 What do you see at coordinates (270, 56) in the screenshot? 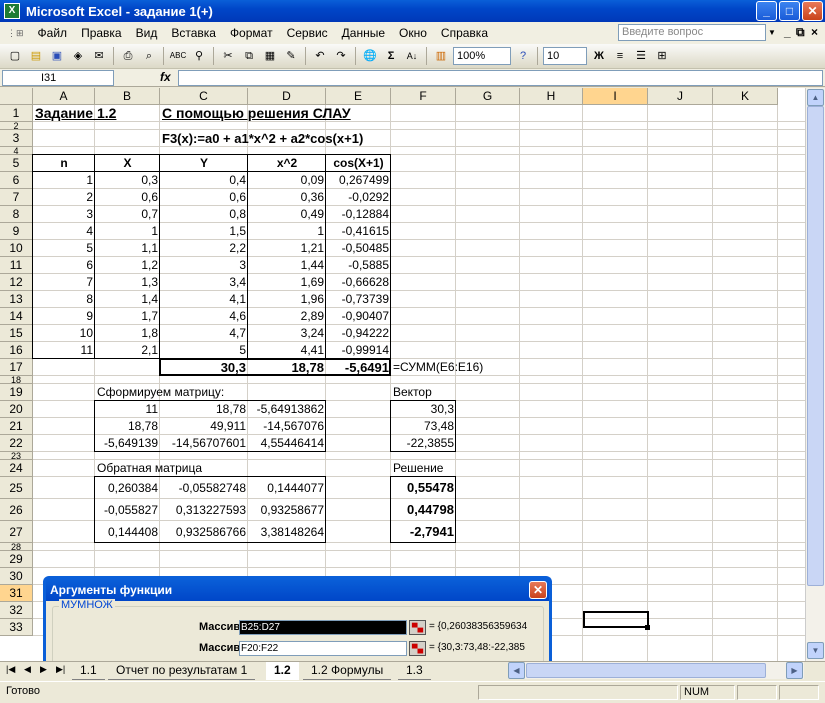
I see `paste-icon: ▦` at bounding box center [270, 56].